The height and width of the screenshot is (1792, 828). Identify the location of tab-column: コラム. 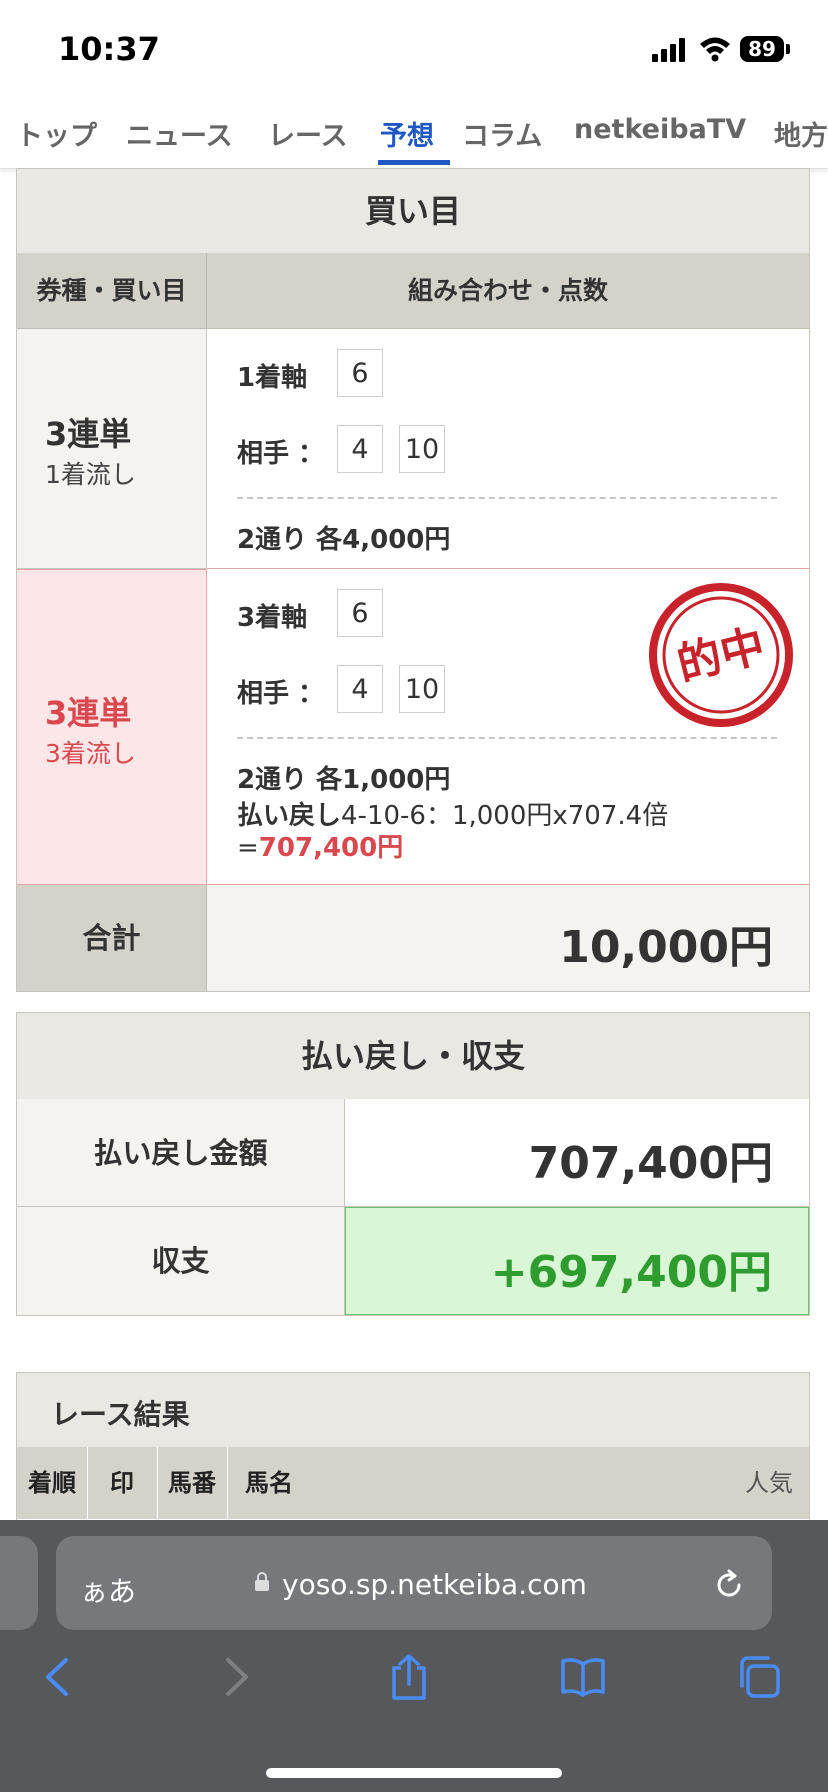
(502, 133).